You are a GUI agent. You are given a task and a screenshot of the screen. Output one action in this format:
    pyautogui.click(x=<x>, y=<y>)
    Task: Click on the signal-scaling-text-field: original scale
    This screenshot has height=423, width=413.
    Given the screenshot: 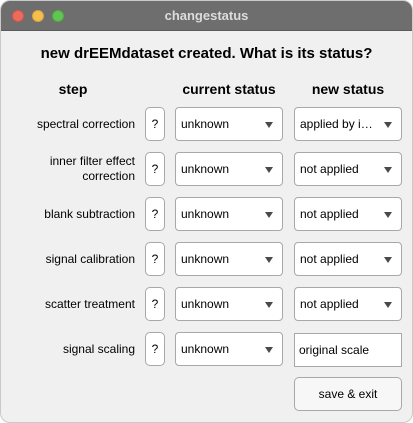 What is the action you would take?
    pyautogui.click(x=348, y=350)
    